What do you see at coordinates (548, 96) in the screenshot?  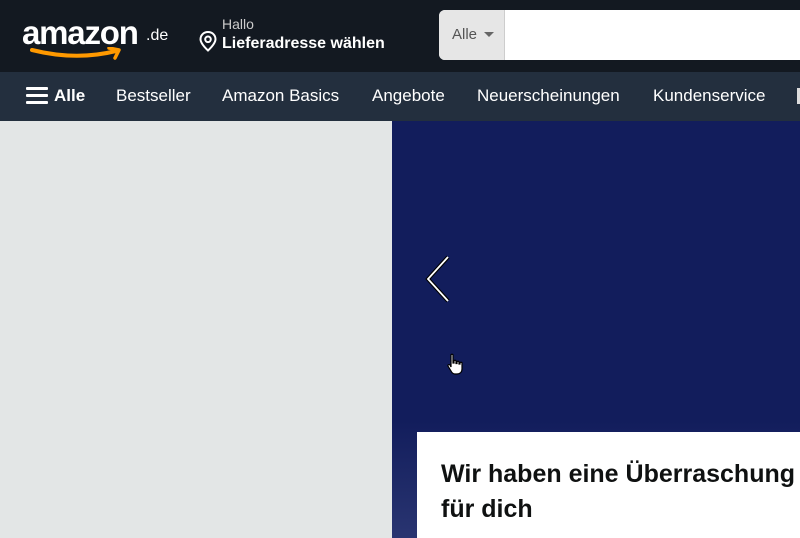 I see `nav-item-neuerscheinungen: Neuerscheinungen` at bounding box center [548, 96].